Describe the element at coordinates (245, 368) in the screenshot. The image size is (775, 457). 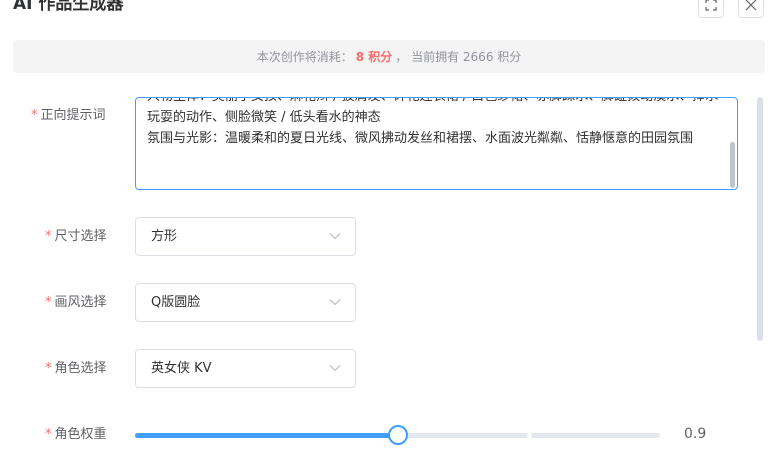
I see `character-select: 英女侠 KV` at that location.